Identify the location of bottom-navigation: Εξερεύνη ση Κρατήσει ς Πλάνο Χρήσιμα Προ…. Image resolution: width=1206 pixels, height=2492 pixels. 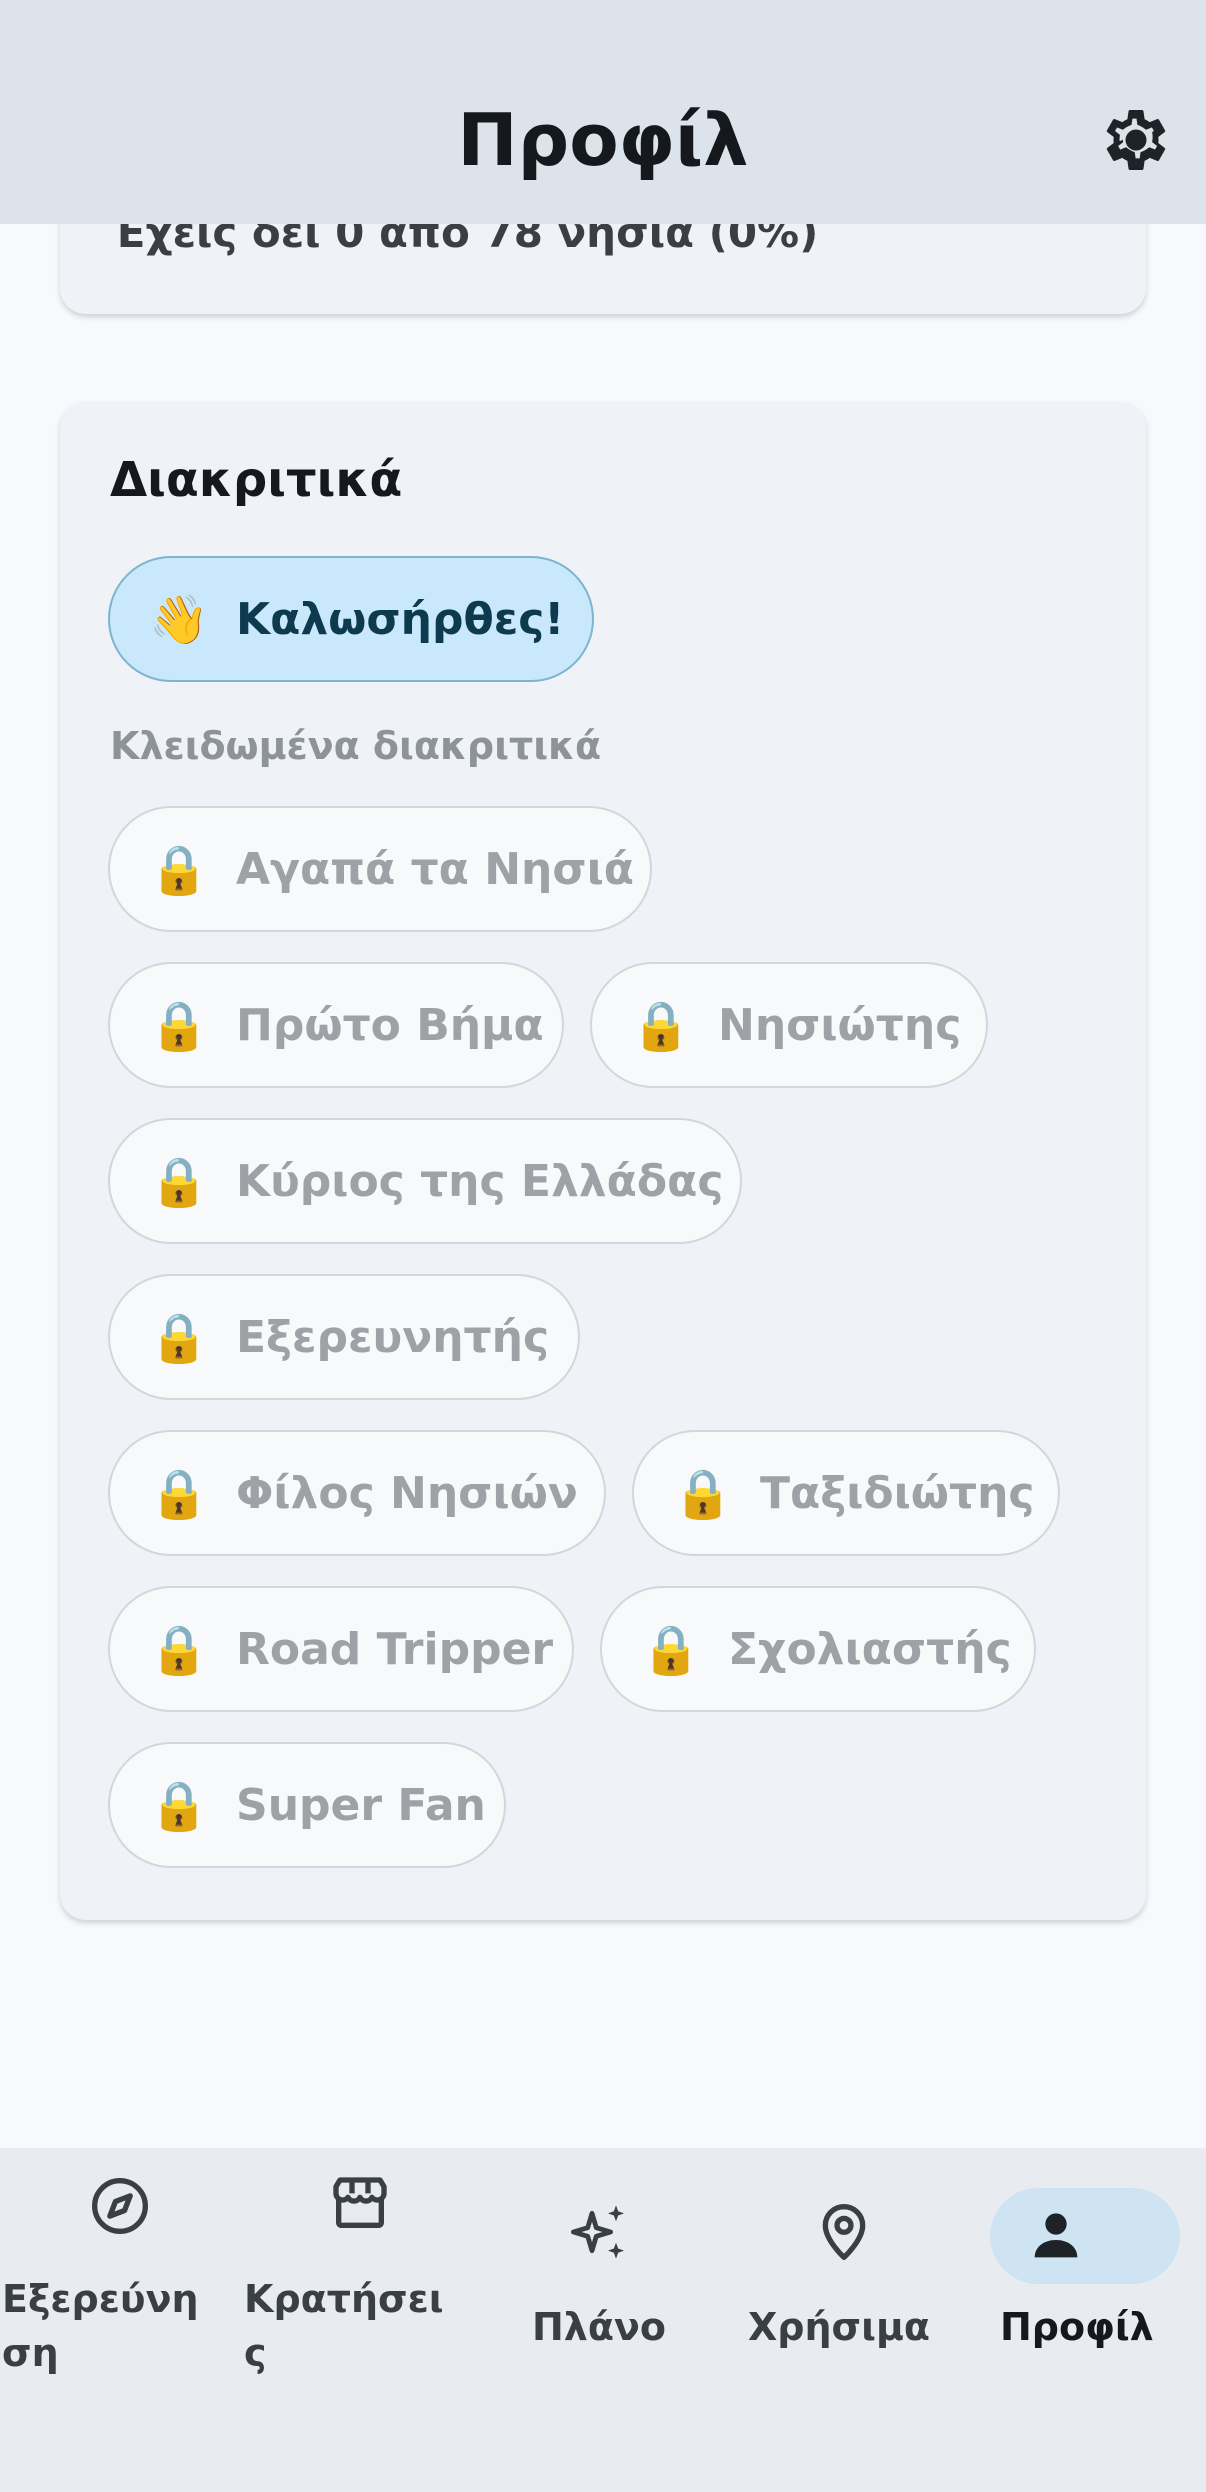
(603, 2320).